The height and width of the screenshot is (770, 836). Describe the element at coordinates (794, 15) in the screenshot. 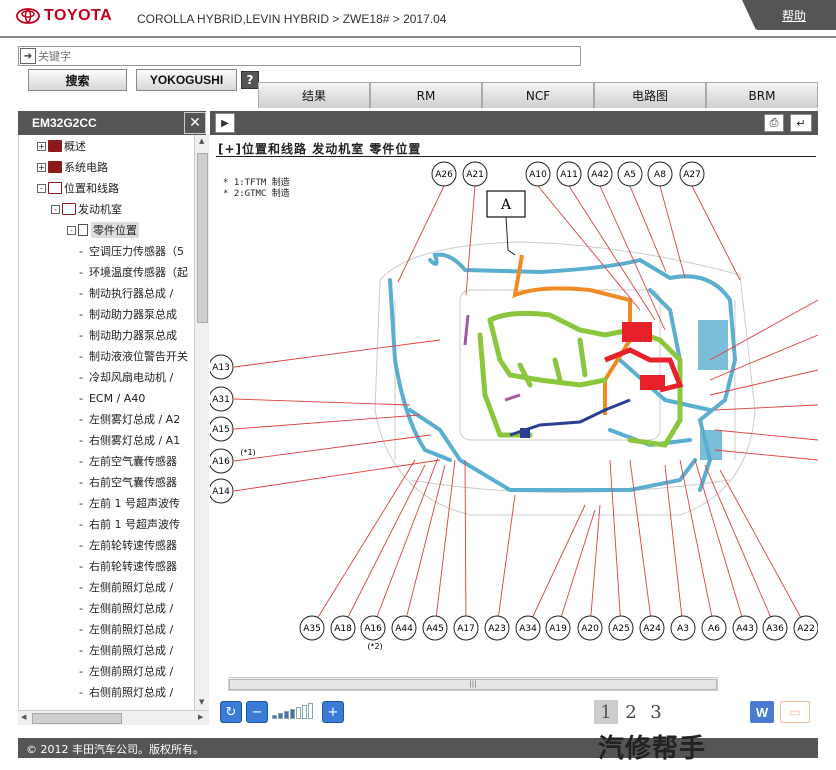

I see `help-label: 帮助` at that location.